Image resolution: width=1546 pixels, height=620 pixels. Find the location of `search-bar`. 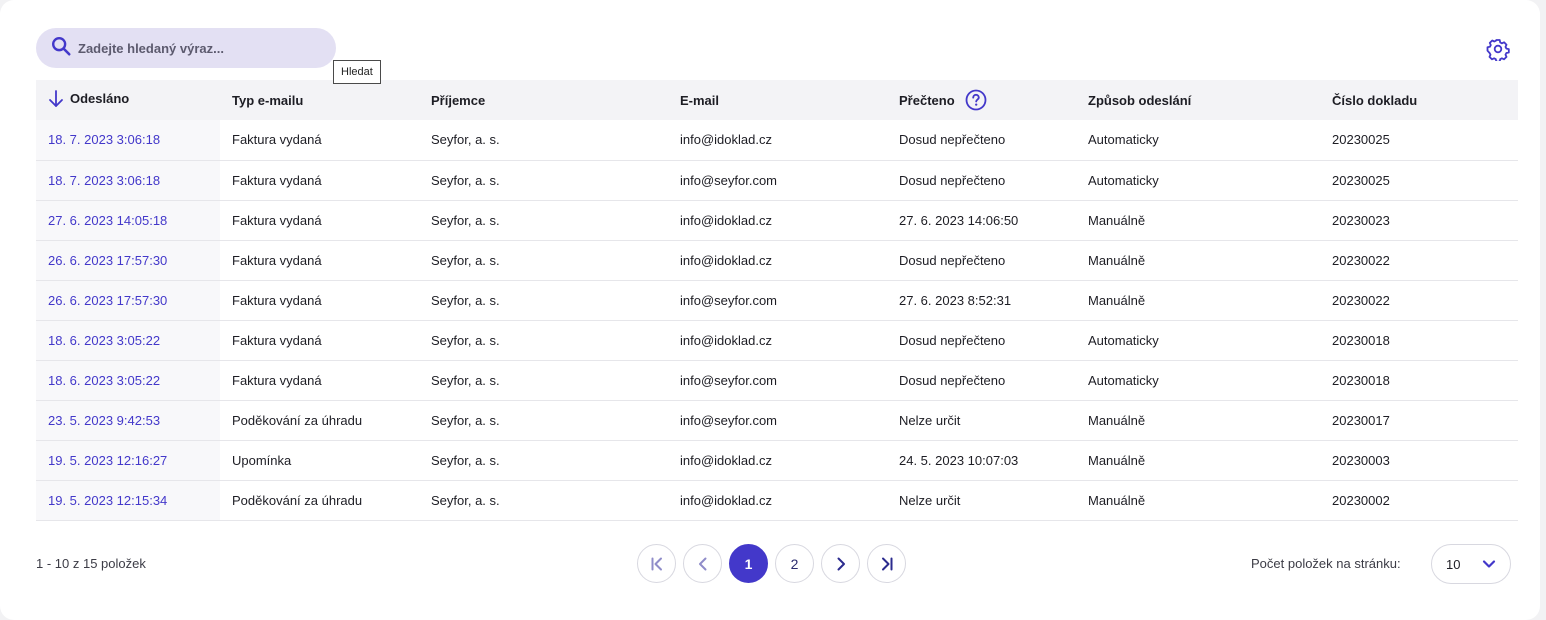

search-bar is located at coordinates (186, 48).